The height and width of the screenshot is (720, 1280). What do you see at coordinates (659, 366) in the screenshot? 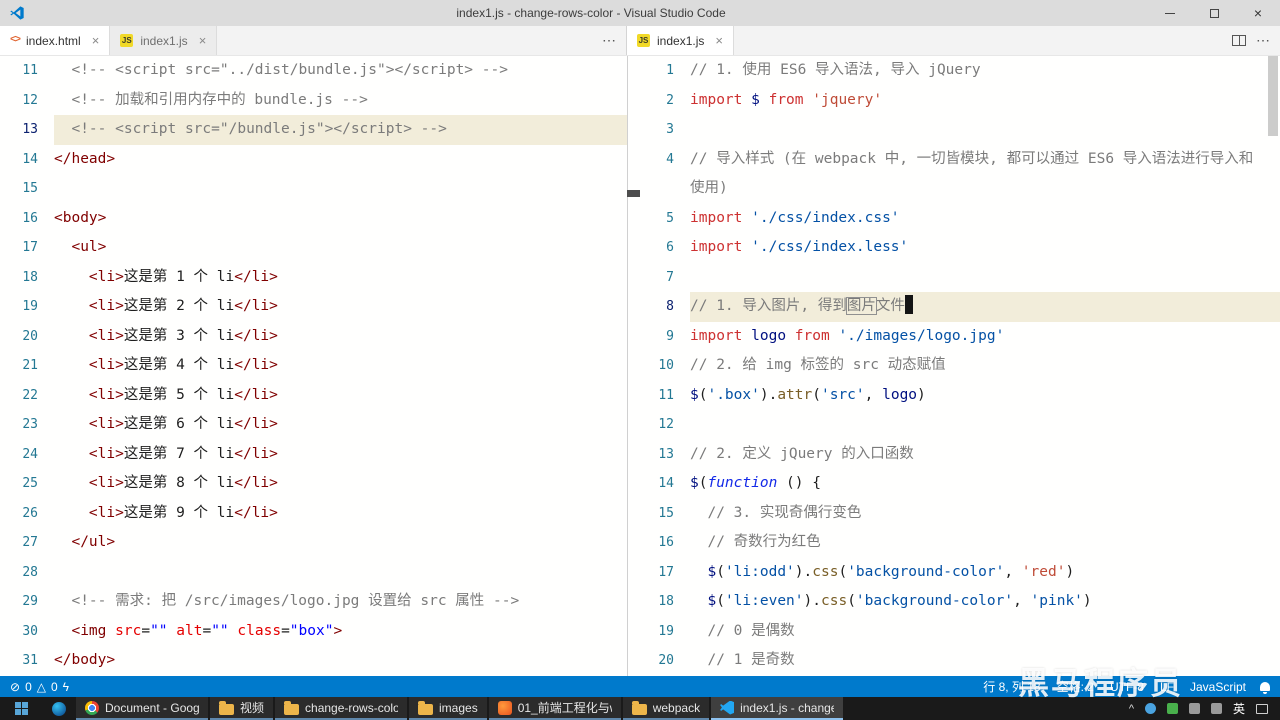
I see `line-number: 10` at bounding box center [659, 366].